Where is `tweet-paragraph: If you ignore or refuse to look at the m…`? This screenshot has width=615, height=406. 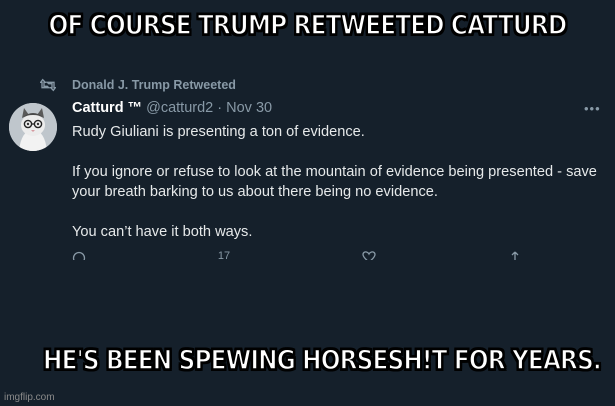 tweet-paragraph: If you ignore or refuse to look at the m… is located at coordinates (334, 182).